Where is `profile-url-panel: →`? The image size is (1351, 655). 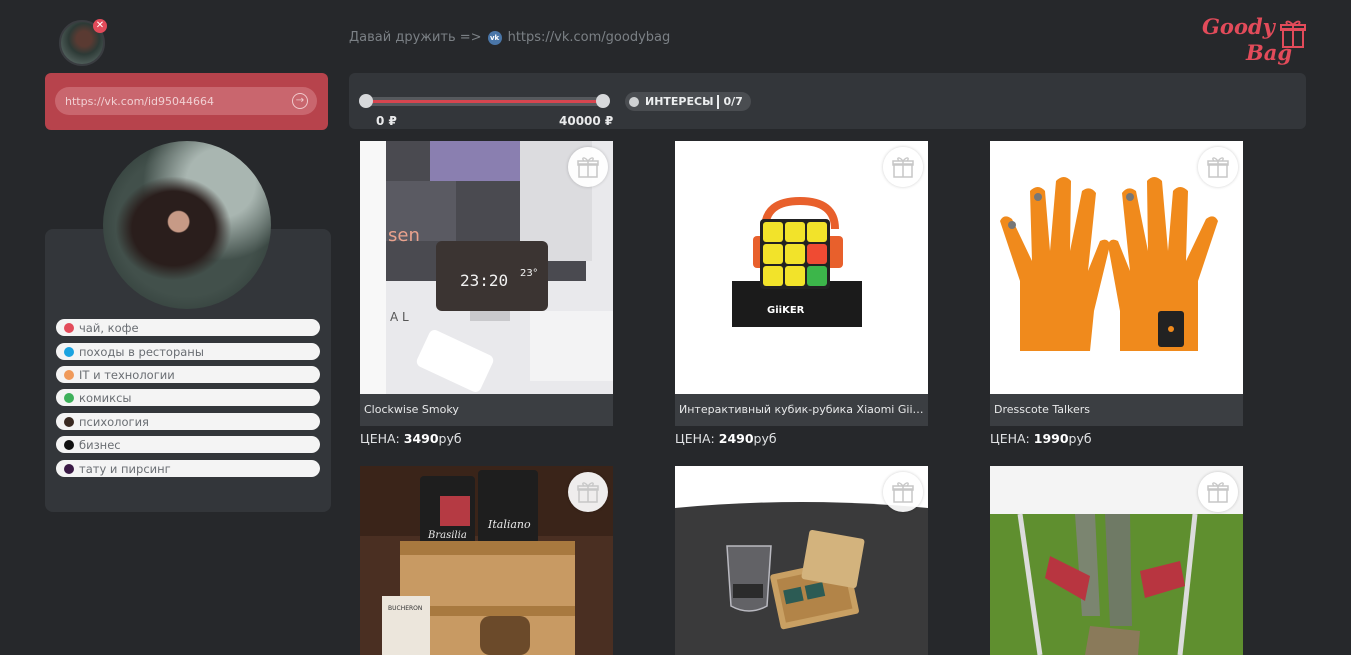
profile-url-panel: → is located at coordinates (186, 101).